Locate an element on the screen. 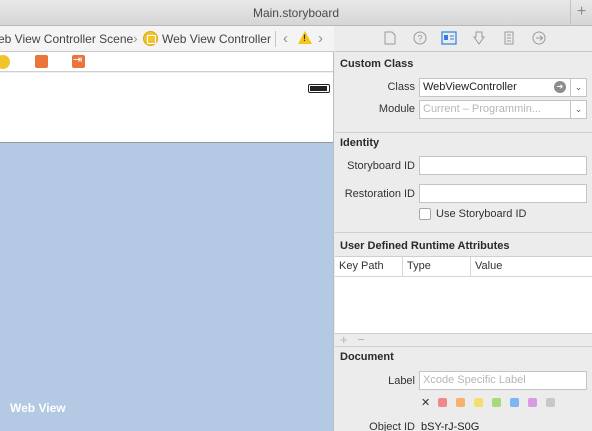  add-attribute-button: + is located at coordinates (344, 339).